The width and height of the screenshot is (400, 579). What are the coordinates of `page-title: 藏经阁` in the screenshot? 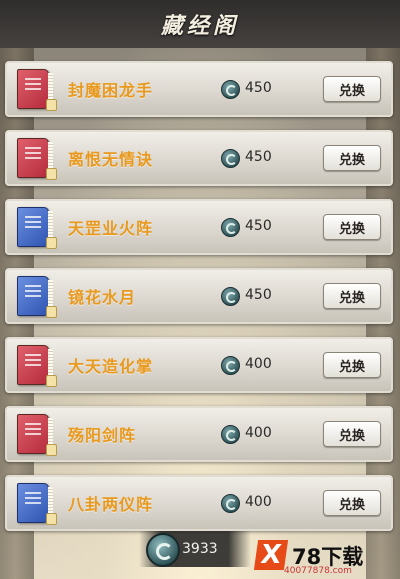 It's located at (199, 26).